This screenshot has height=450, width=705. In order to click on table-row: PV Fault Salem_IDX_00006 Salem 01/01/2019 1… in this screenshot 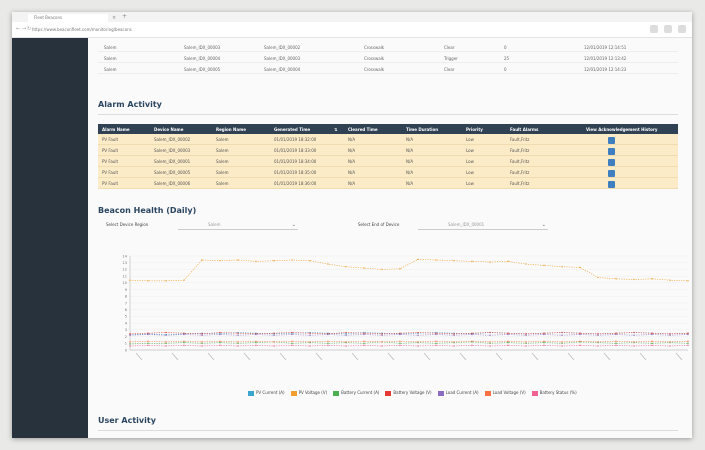, I will do `click(388, 183)`.